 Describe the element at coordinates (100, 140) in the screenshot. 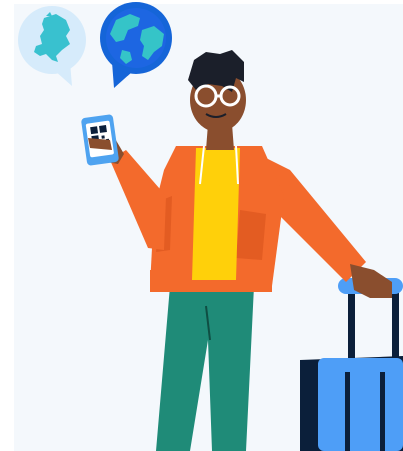

I see `phone` at that location.